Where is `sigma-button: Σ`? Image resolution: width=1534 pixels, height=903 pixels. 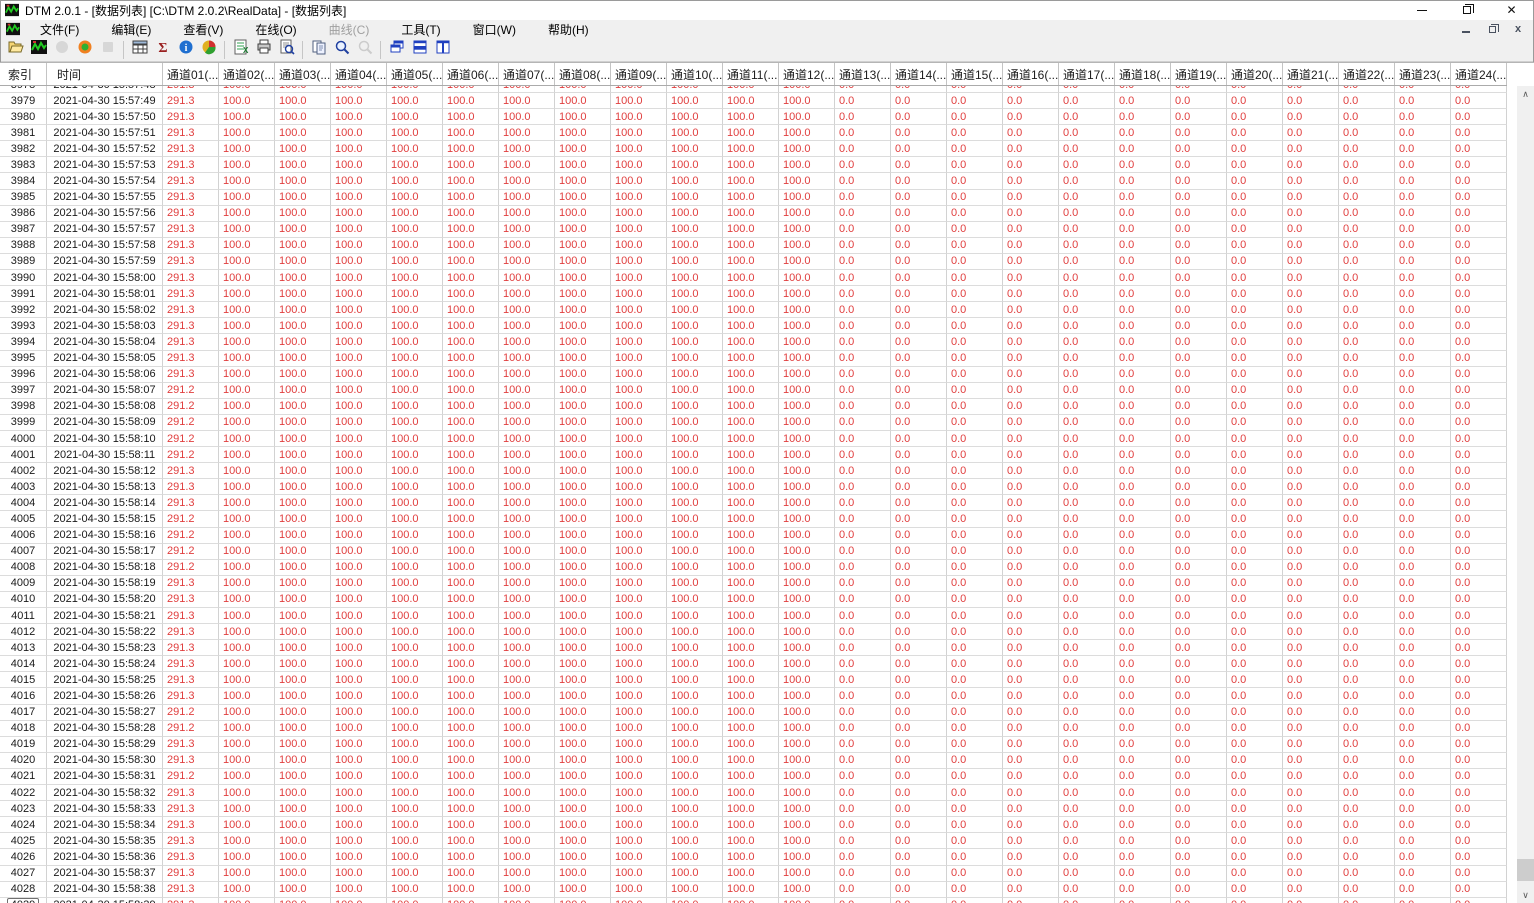
sigma-button: Σ is located at coordinates (162, 50).